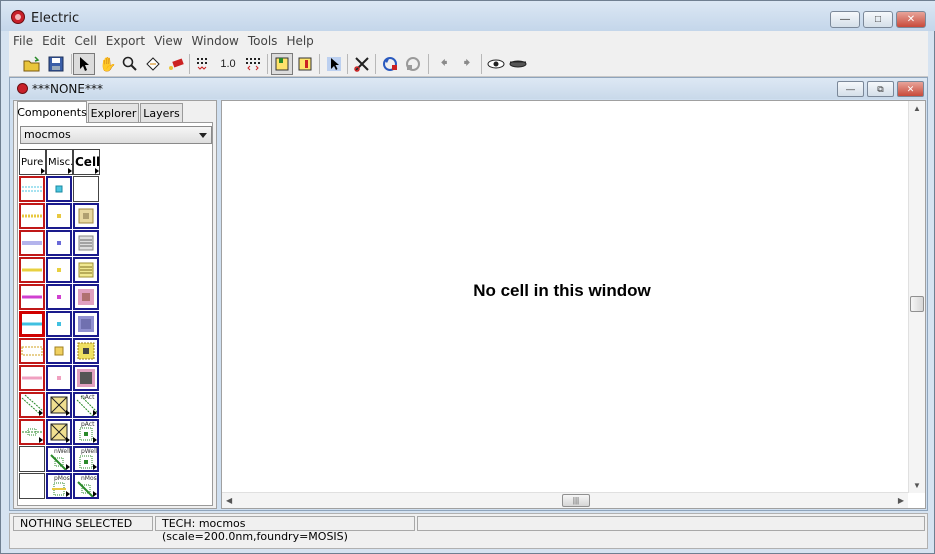  What do you see at coordinates (32, 297) in the screenshot?
I see `arc-metal2` at bounding box center [32, 297].